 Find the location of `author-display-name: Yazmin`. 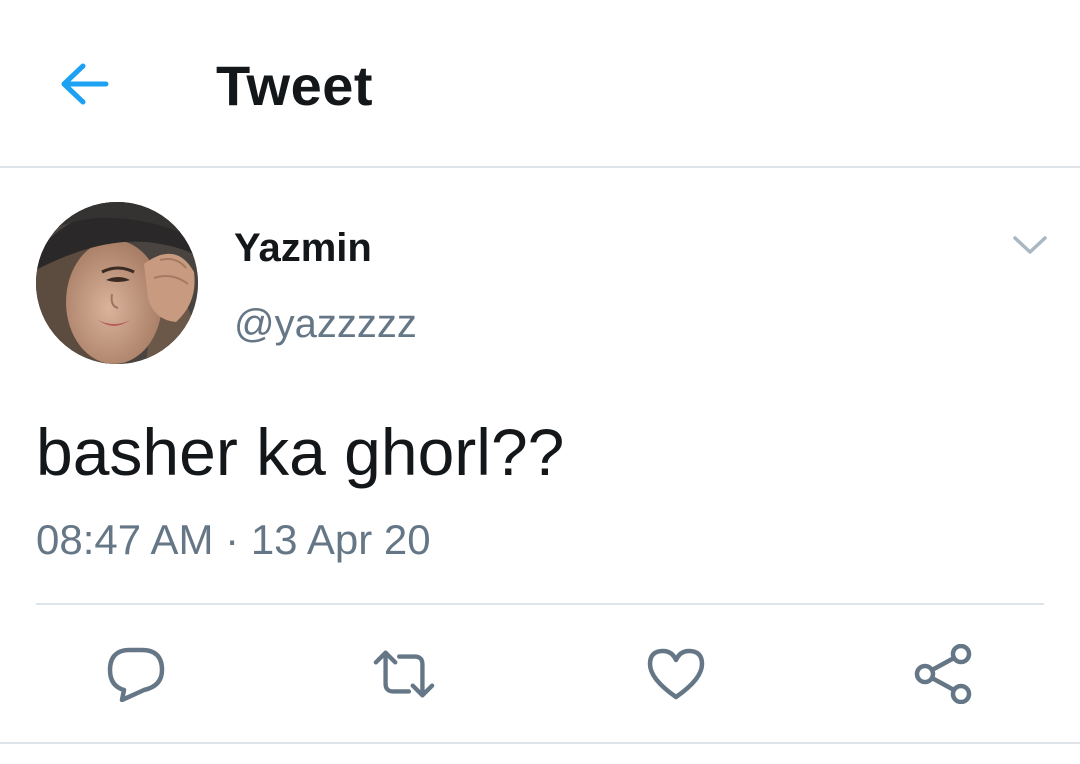

author-display-name: Yazmin is located at coordinates (303, 248).